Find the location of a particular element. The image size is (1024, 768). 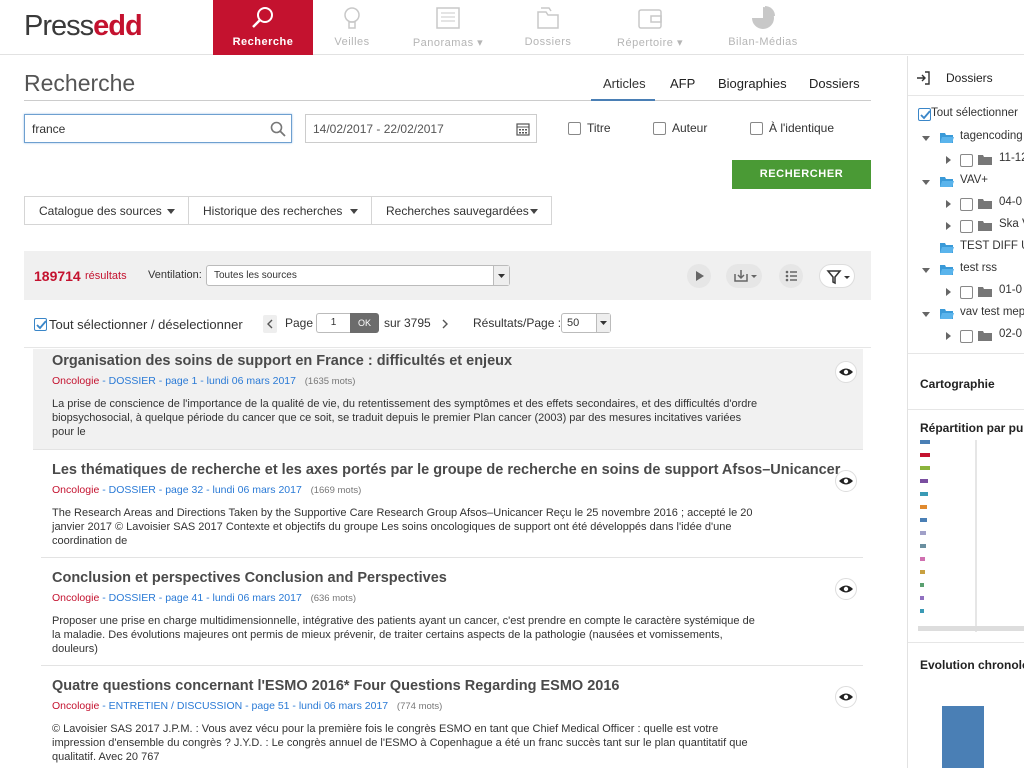

tree-item-label: test rss is located at coordinates (978, 268).